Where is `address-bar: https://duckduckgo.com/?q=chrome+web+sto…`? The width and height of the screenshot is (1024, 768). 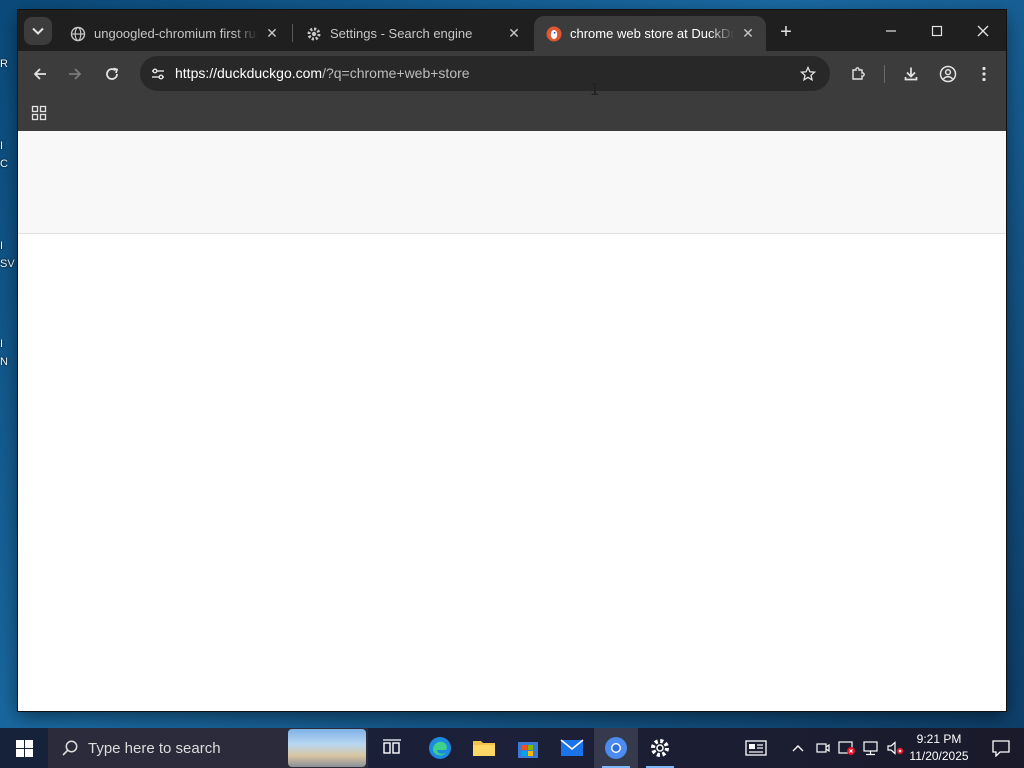 address-bar: https://duckduckgo.com/?q=chrome+web+sto… is located at coordinates (485, 73).